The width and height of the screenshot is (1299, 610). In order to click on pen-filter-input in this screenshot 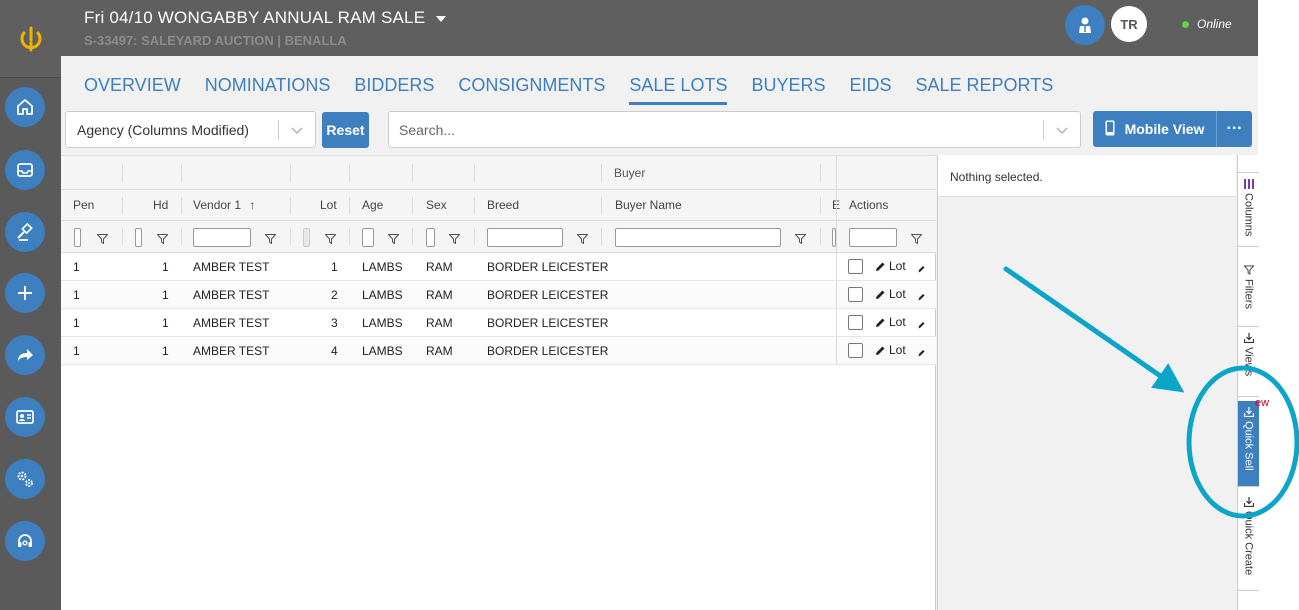, I will do `click(77, 237)`.